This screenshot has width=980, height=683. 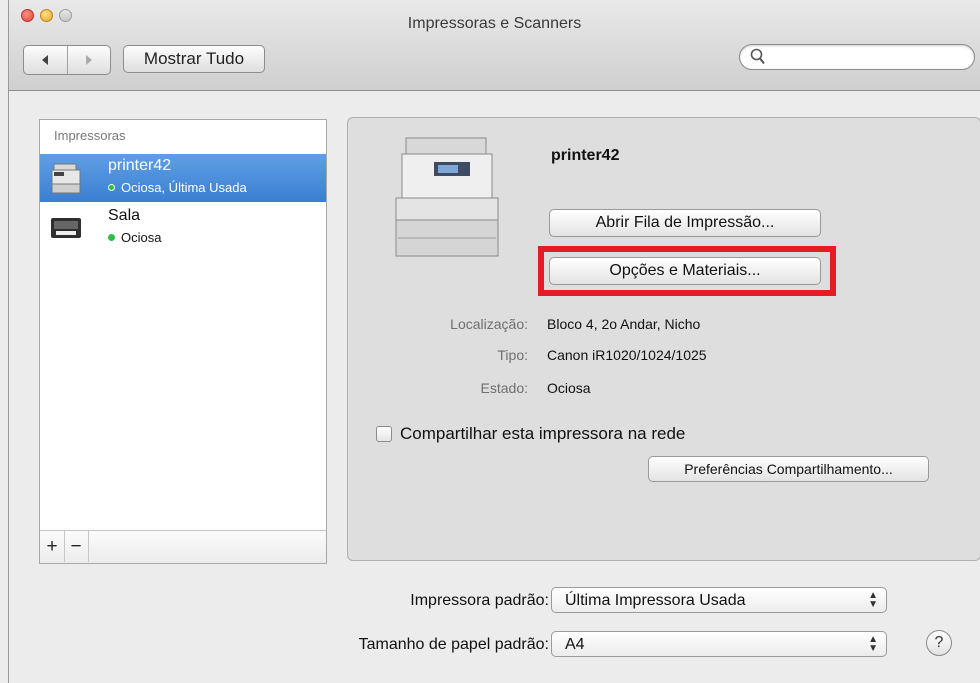 I want to click on printer-status: Ociosa, Última Usada, so click(x=177, y=187).